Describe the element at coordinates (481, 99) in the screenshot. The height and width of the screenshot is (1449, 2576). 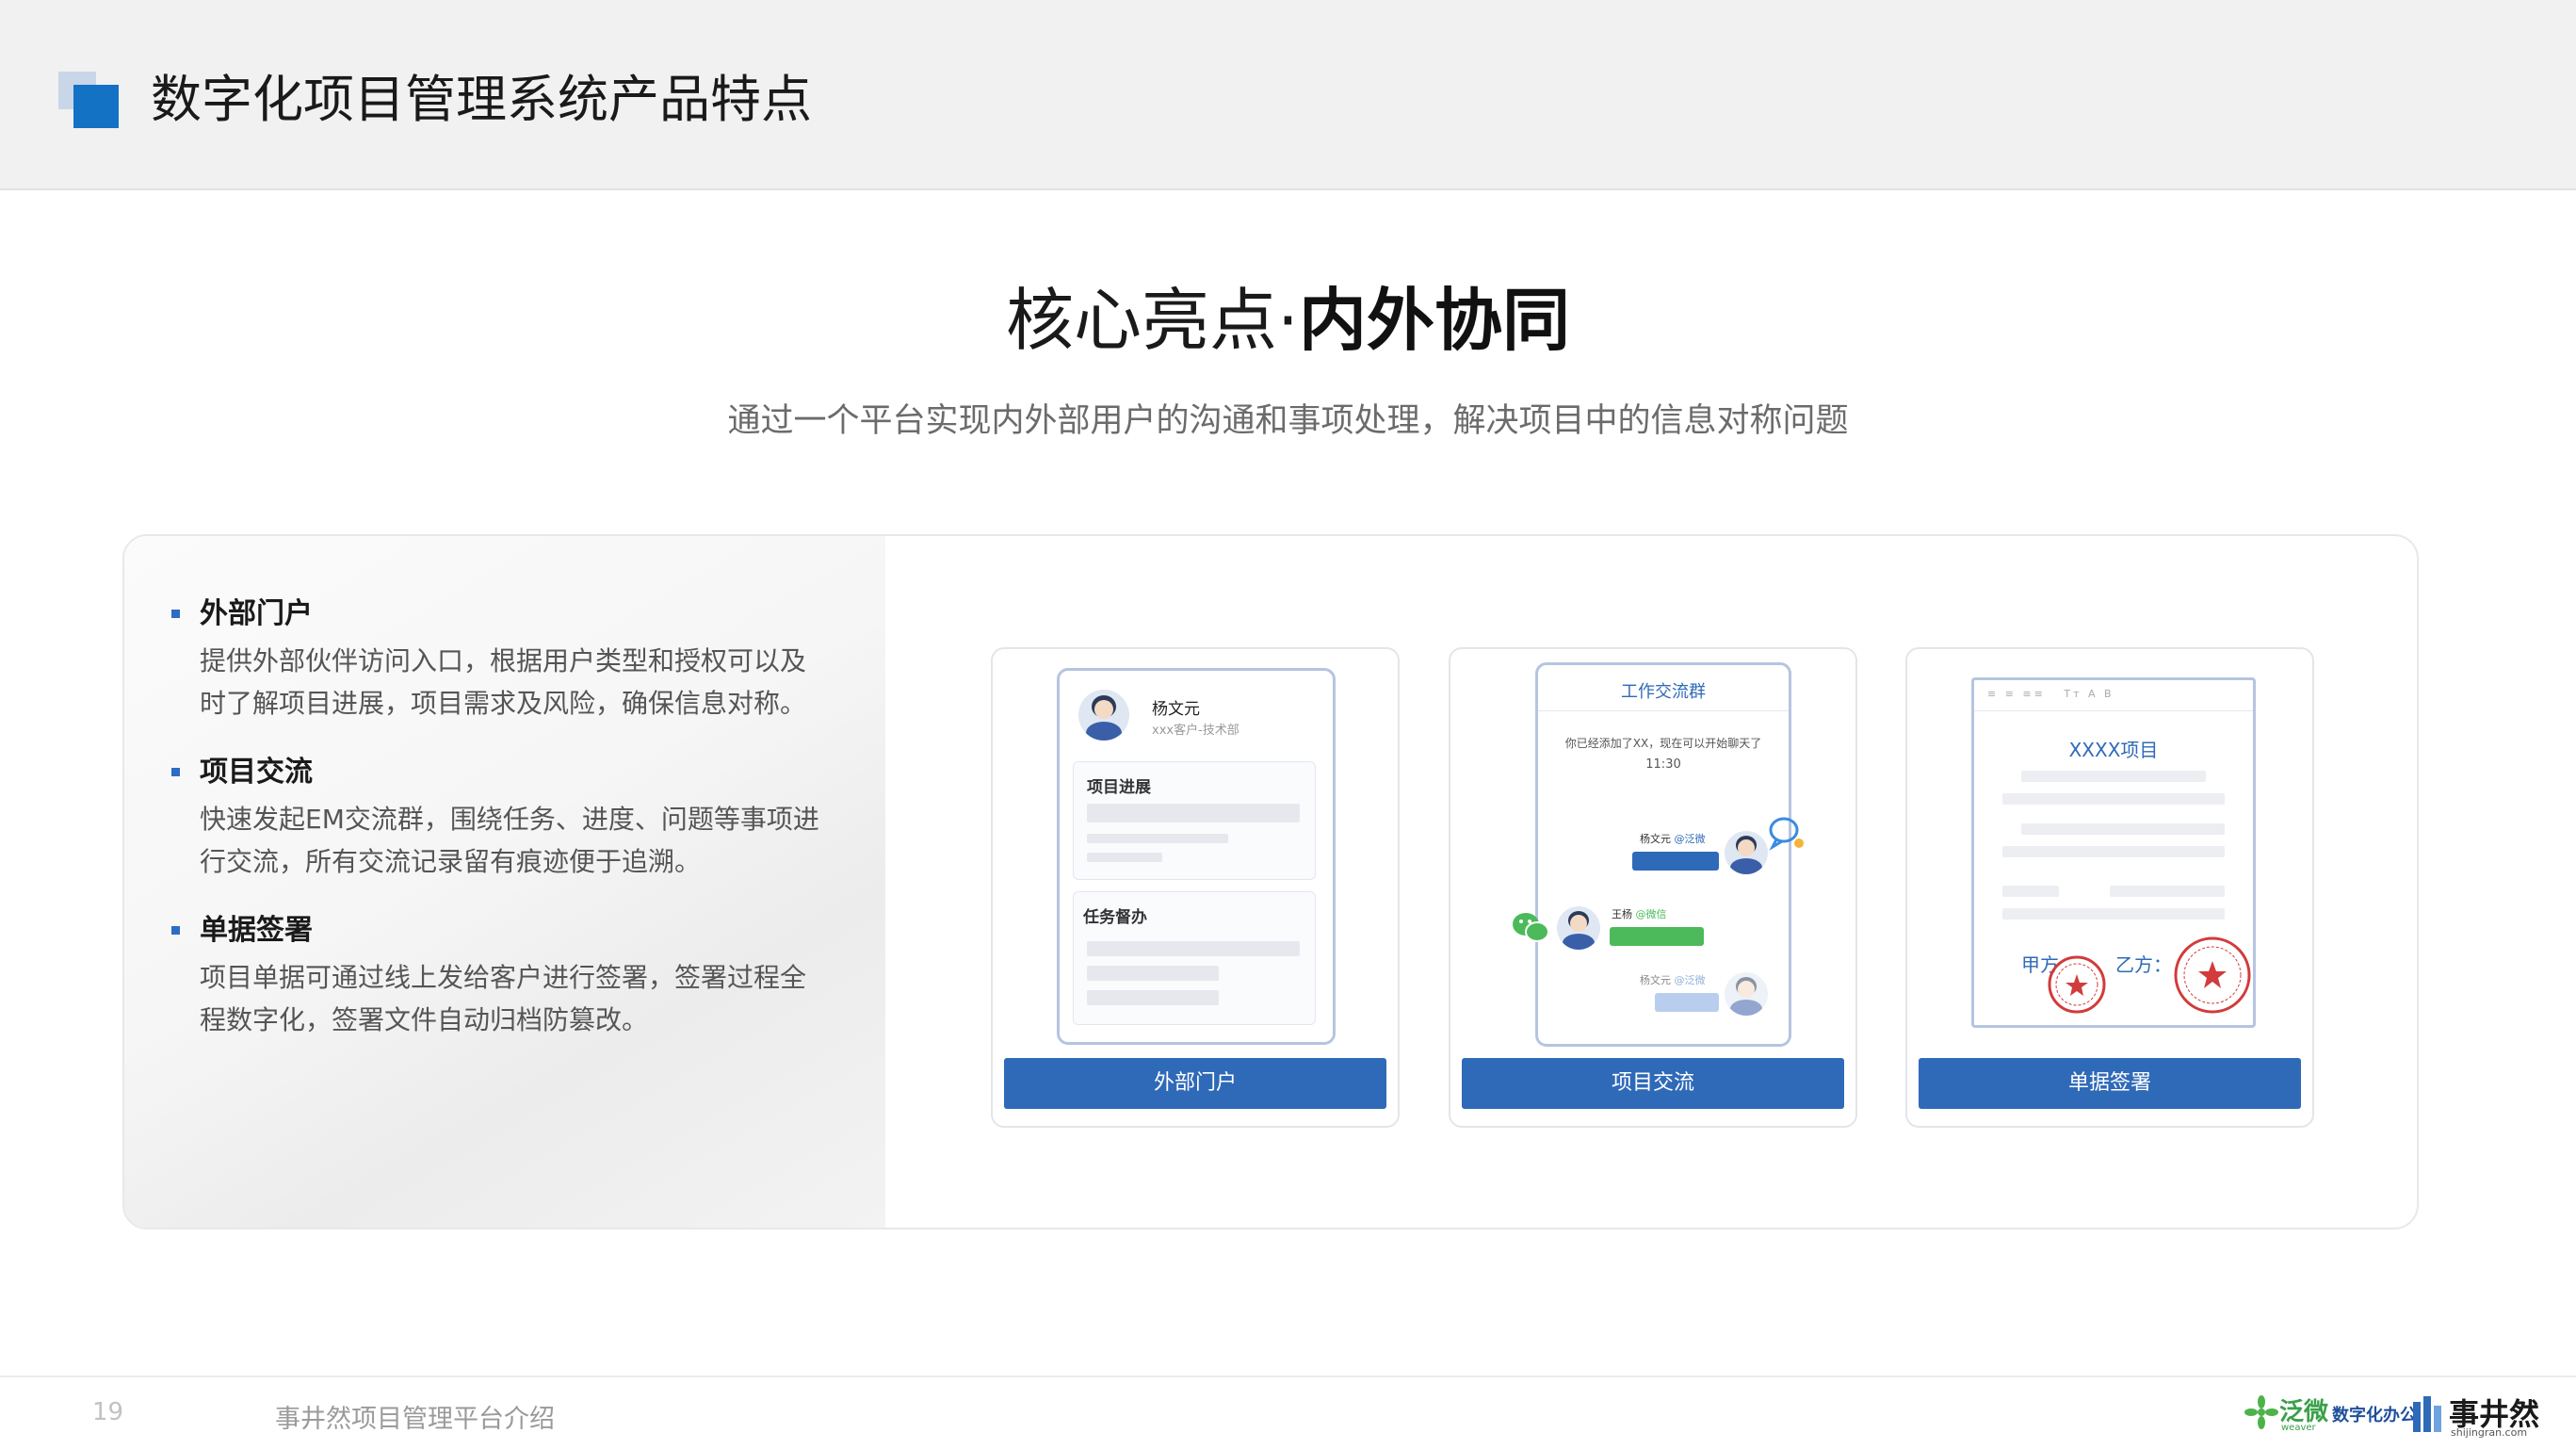
I see `page-title: 数字化项目管理系统产品特点` at that location.